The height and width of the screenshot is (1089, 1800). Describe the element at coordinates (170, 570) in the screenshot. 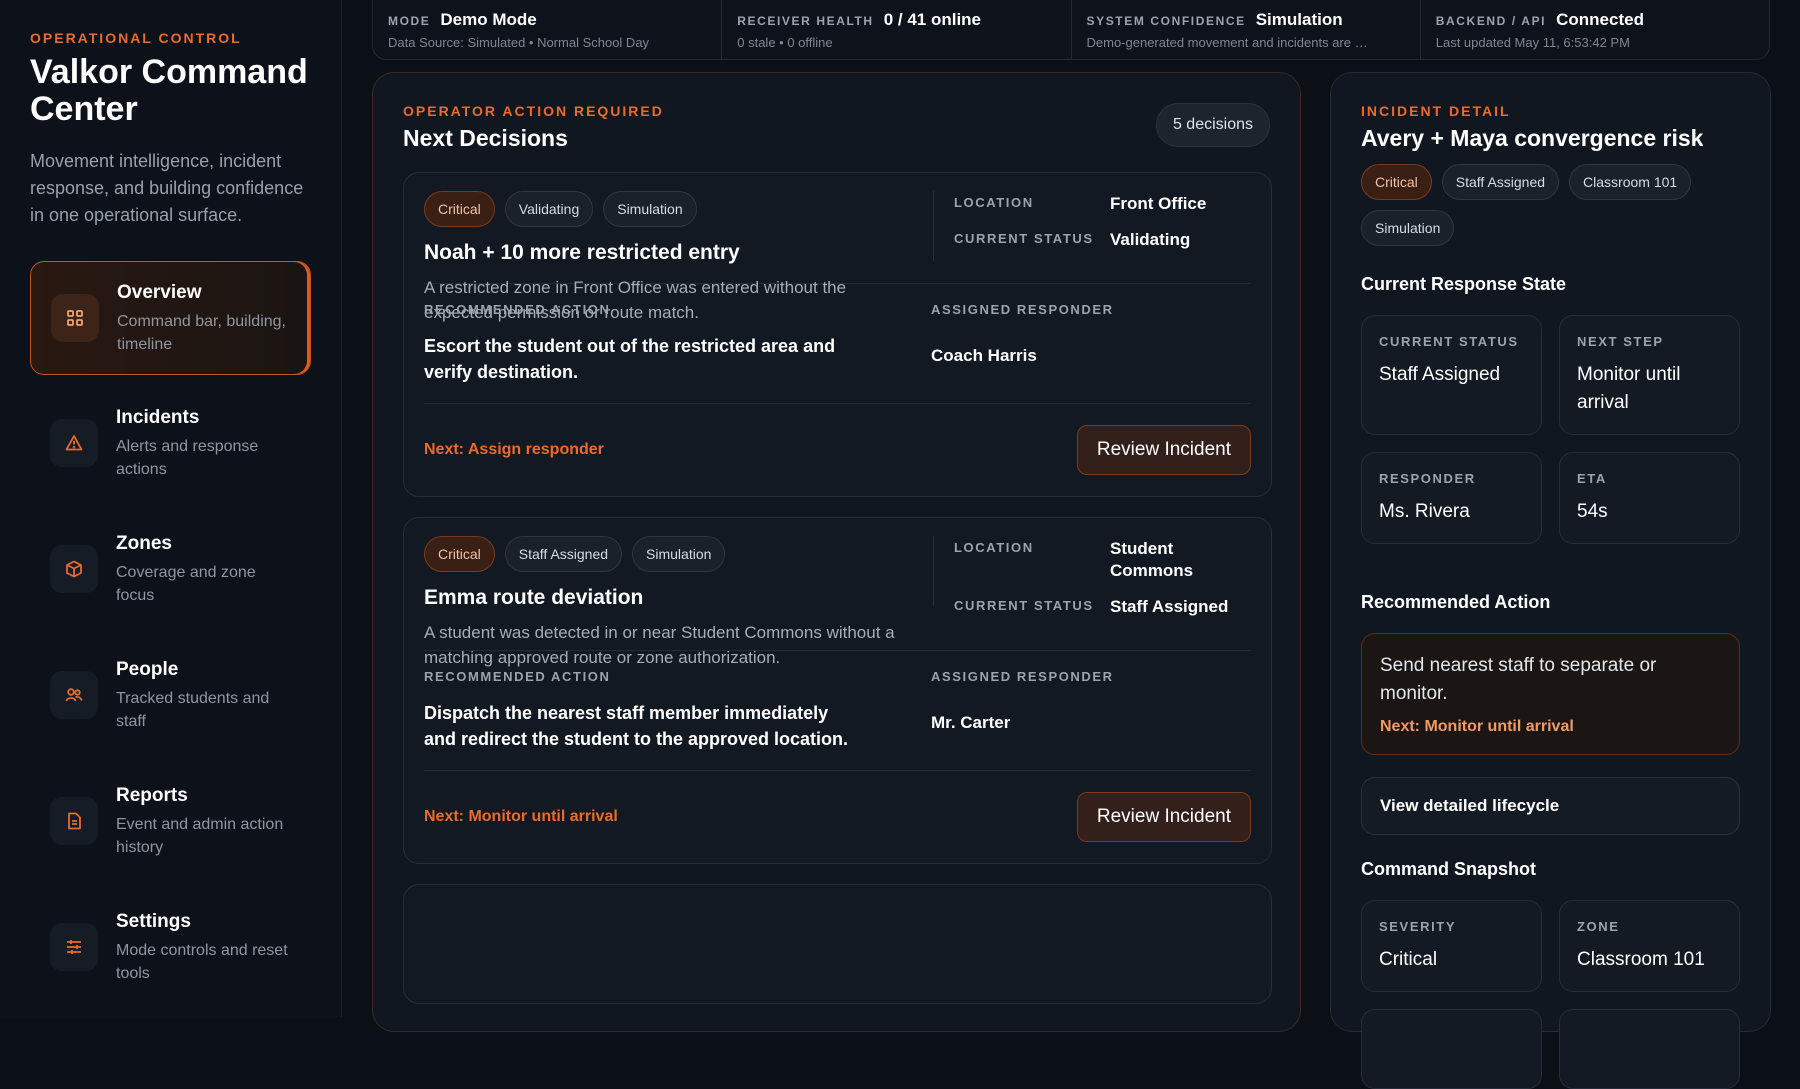

I see `sidebar-item-zones: Zones Coverage and zone focus` at that location.